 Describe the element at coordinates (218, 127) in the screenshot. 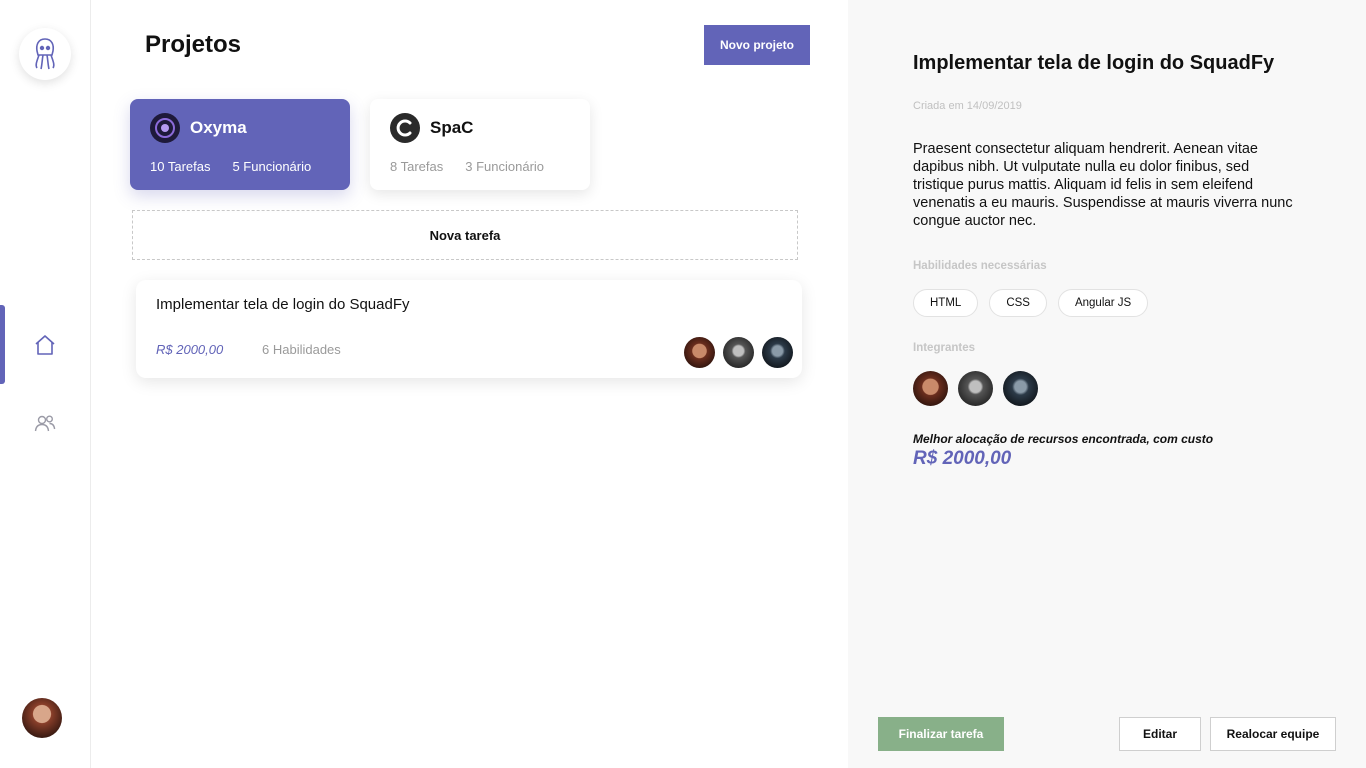

I see `project-name: Oxyma` at that location.